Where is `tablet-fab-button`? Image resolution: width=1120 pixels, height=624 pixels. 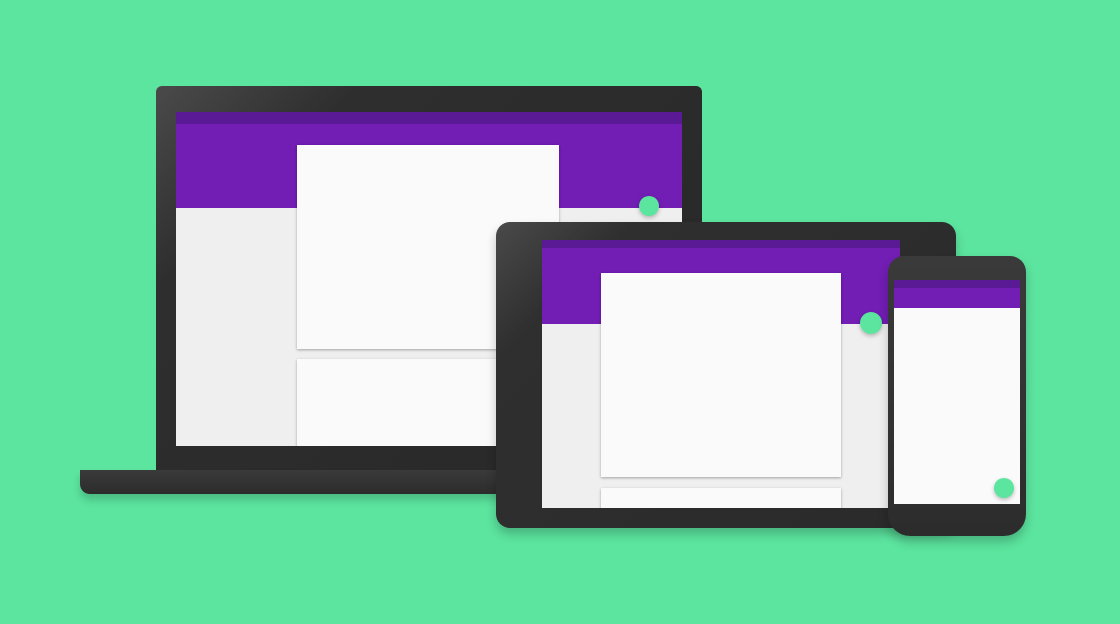
tablet-fab-button is located at coordinates (871, 323).